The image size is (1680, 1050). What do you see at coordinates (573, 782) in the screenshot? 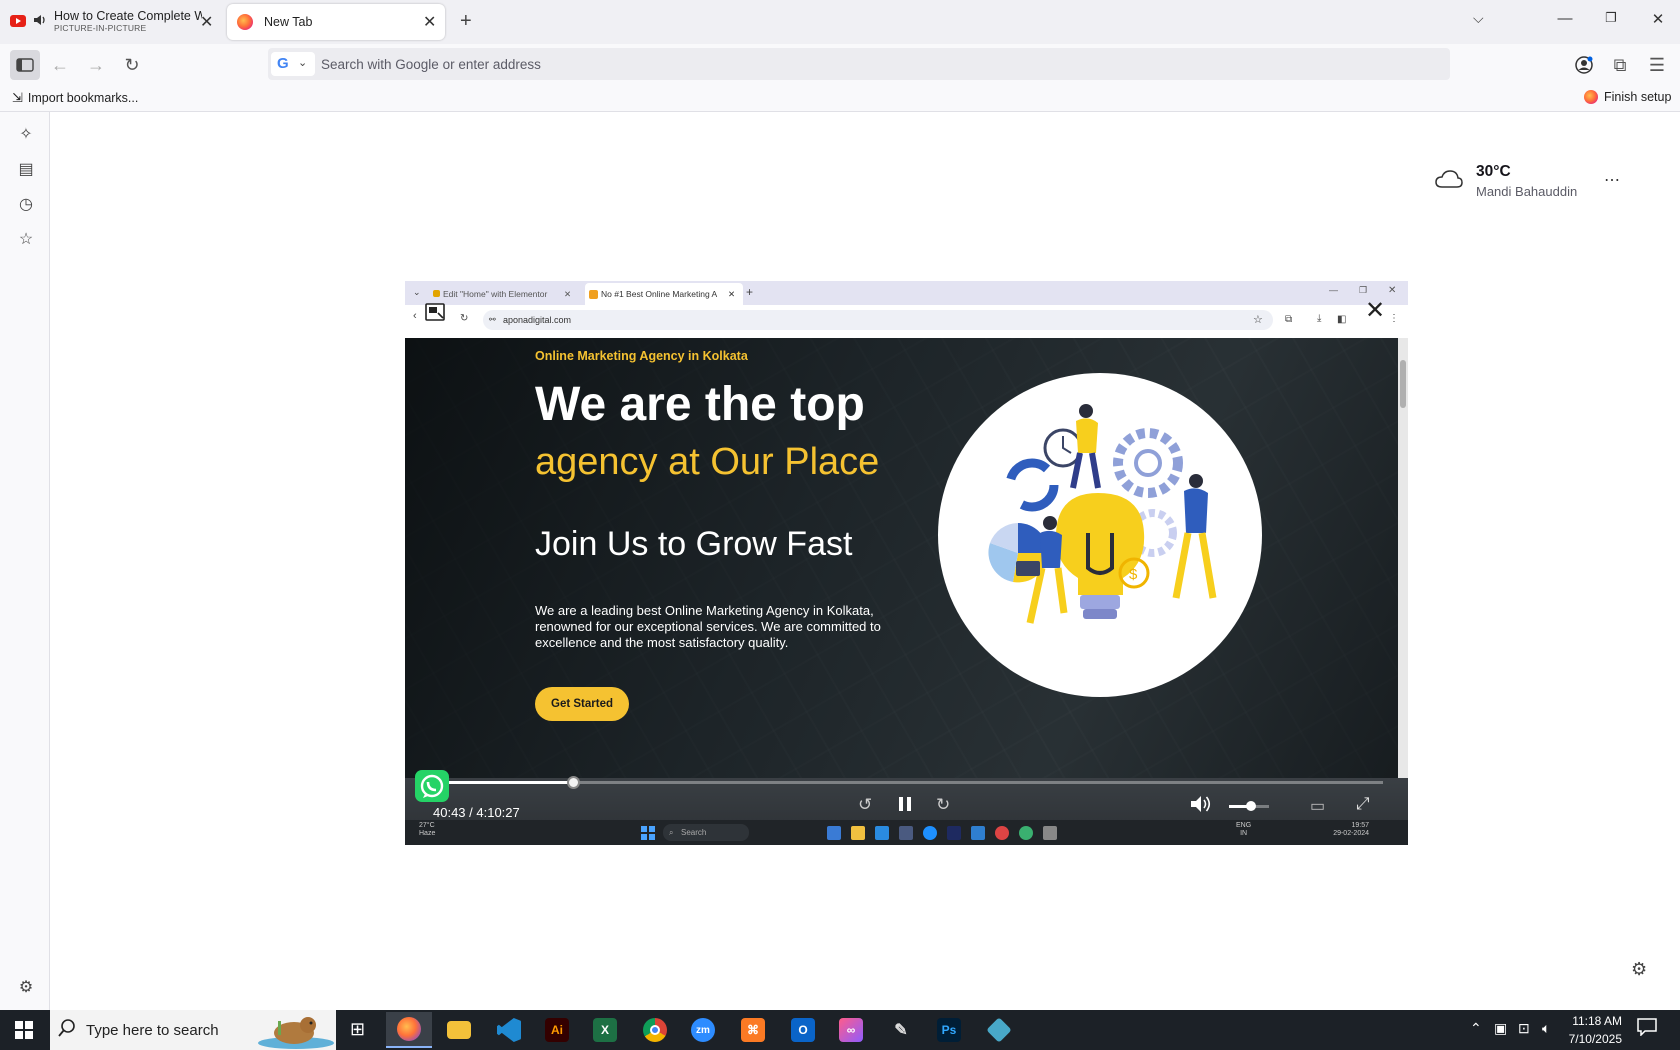
I see `seek-handle` at bounding box center [573, 782].